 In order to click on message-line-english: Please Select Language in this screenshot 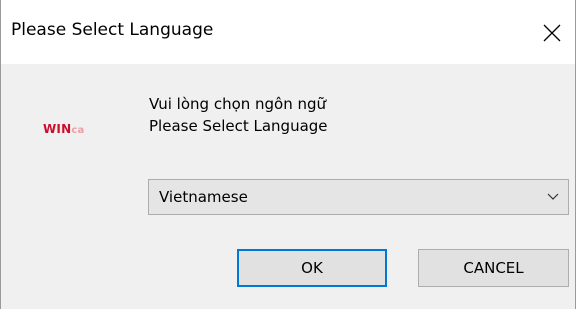, I will do `click(238, 126)`.